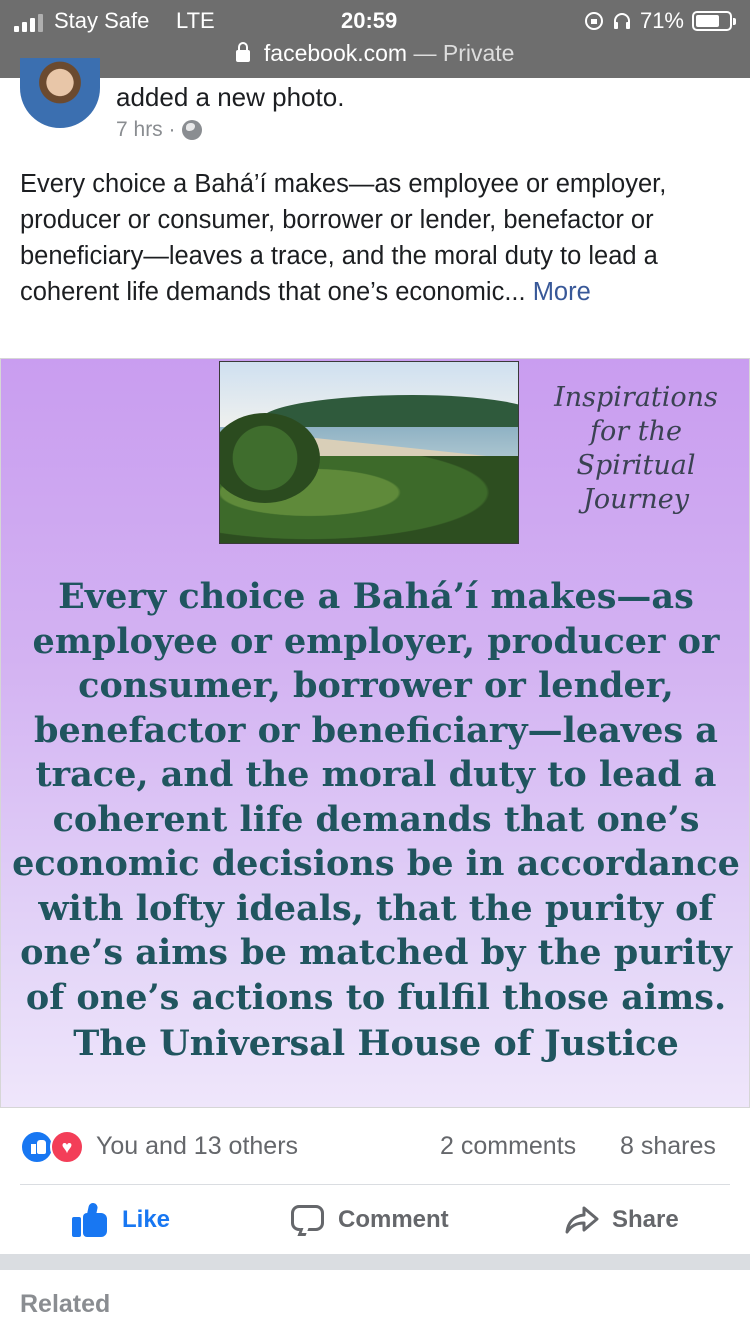  Describe the element at coordinates (28, 23) in the screenshot. I see `signal-strength-icon` at that location.